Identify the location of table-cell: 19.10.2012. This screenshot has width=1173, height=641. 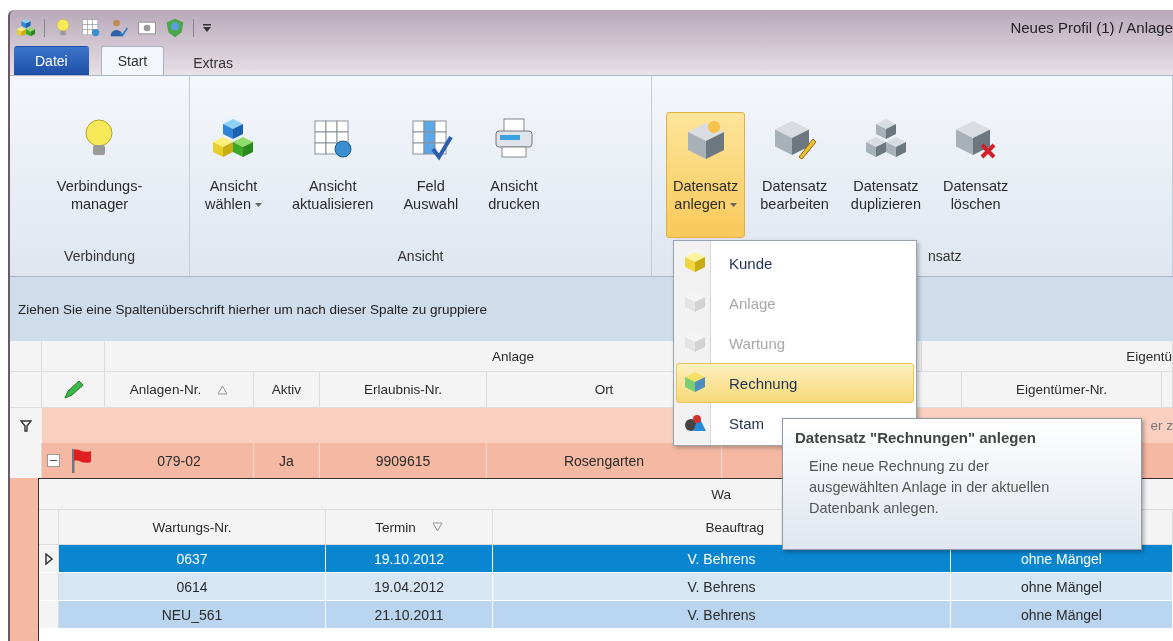
(409, 558).